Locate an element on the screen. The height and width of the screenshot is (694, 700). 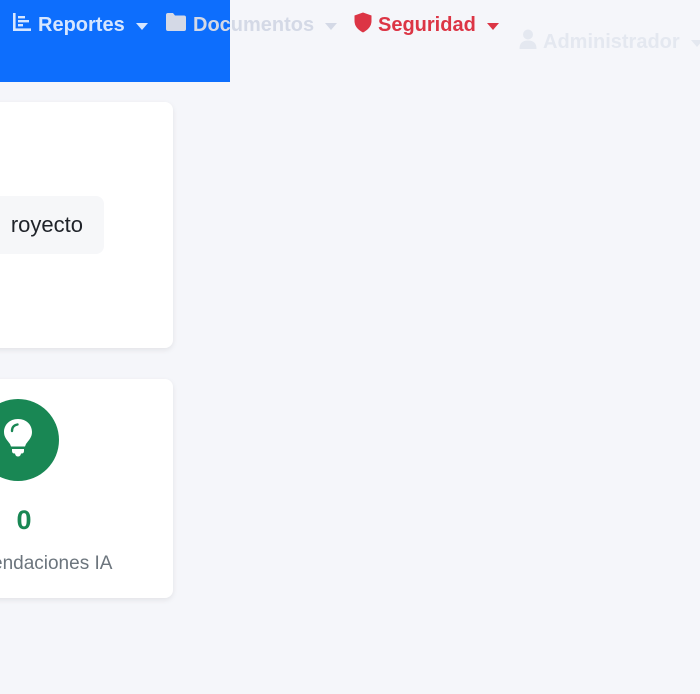
folder-icon is located at coordinates (176, 25).